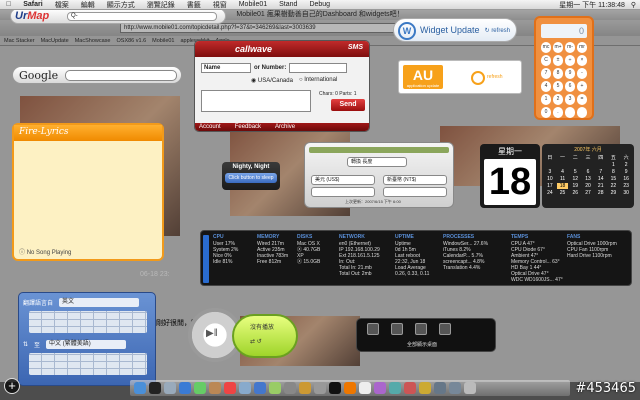  I want to click on calendar-date-cell: 22, so click(614, 186).